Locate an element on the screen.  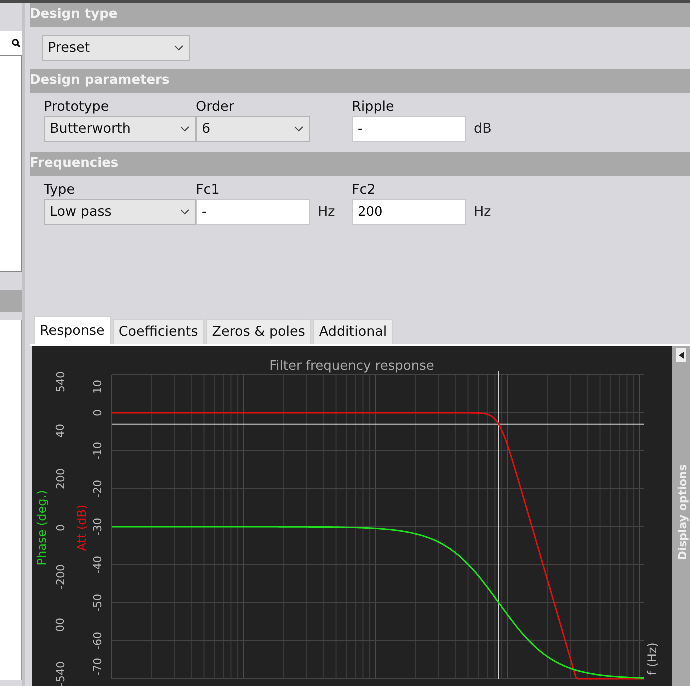
field-label: Fc1 is located at coordinates (208, 190).